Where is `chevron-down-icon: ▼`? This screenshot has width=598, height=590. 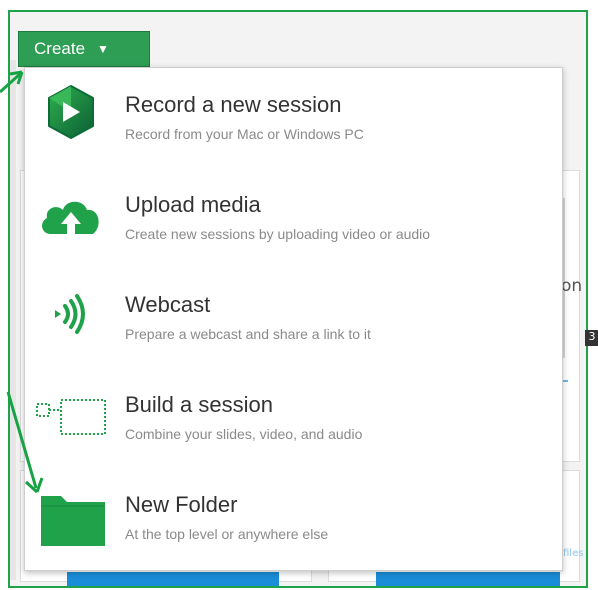
chevron-down-icon: ▼ is located at coordinates (103, 49).